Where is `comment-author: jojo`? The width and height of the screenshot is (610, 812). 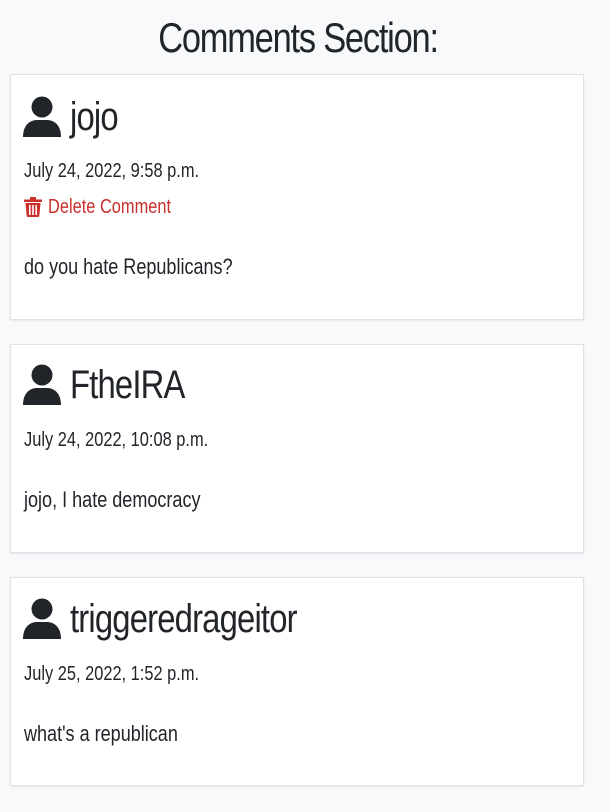 comment-author: jojo is located at coordinates (94, 117).